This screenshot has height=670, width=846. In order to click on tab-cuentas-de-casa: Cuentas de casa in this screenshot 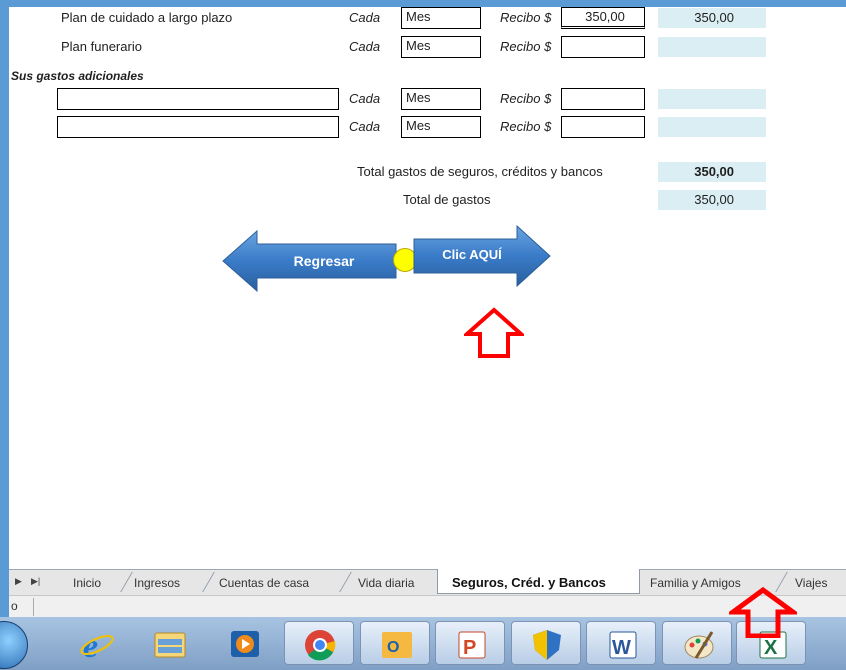, I will do `click(264, 583)`.